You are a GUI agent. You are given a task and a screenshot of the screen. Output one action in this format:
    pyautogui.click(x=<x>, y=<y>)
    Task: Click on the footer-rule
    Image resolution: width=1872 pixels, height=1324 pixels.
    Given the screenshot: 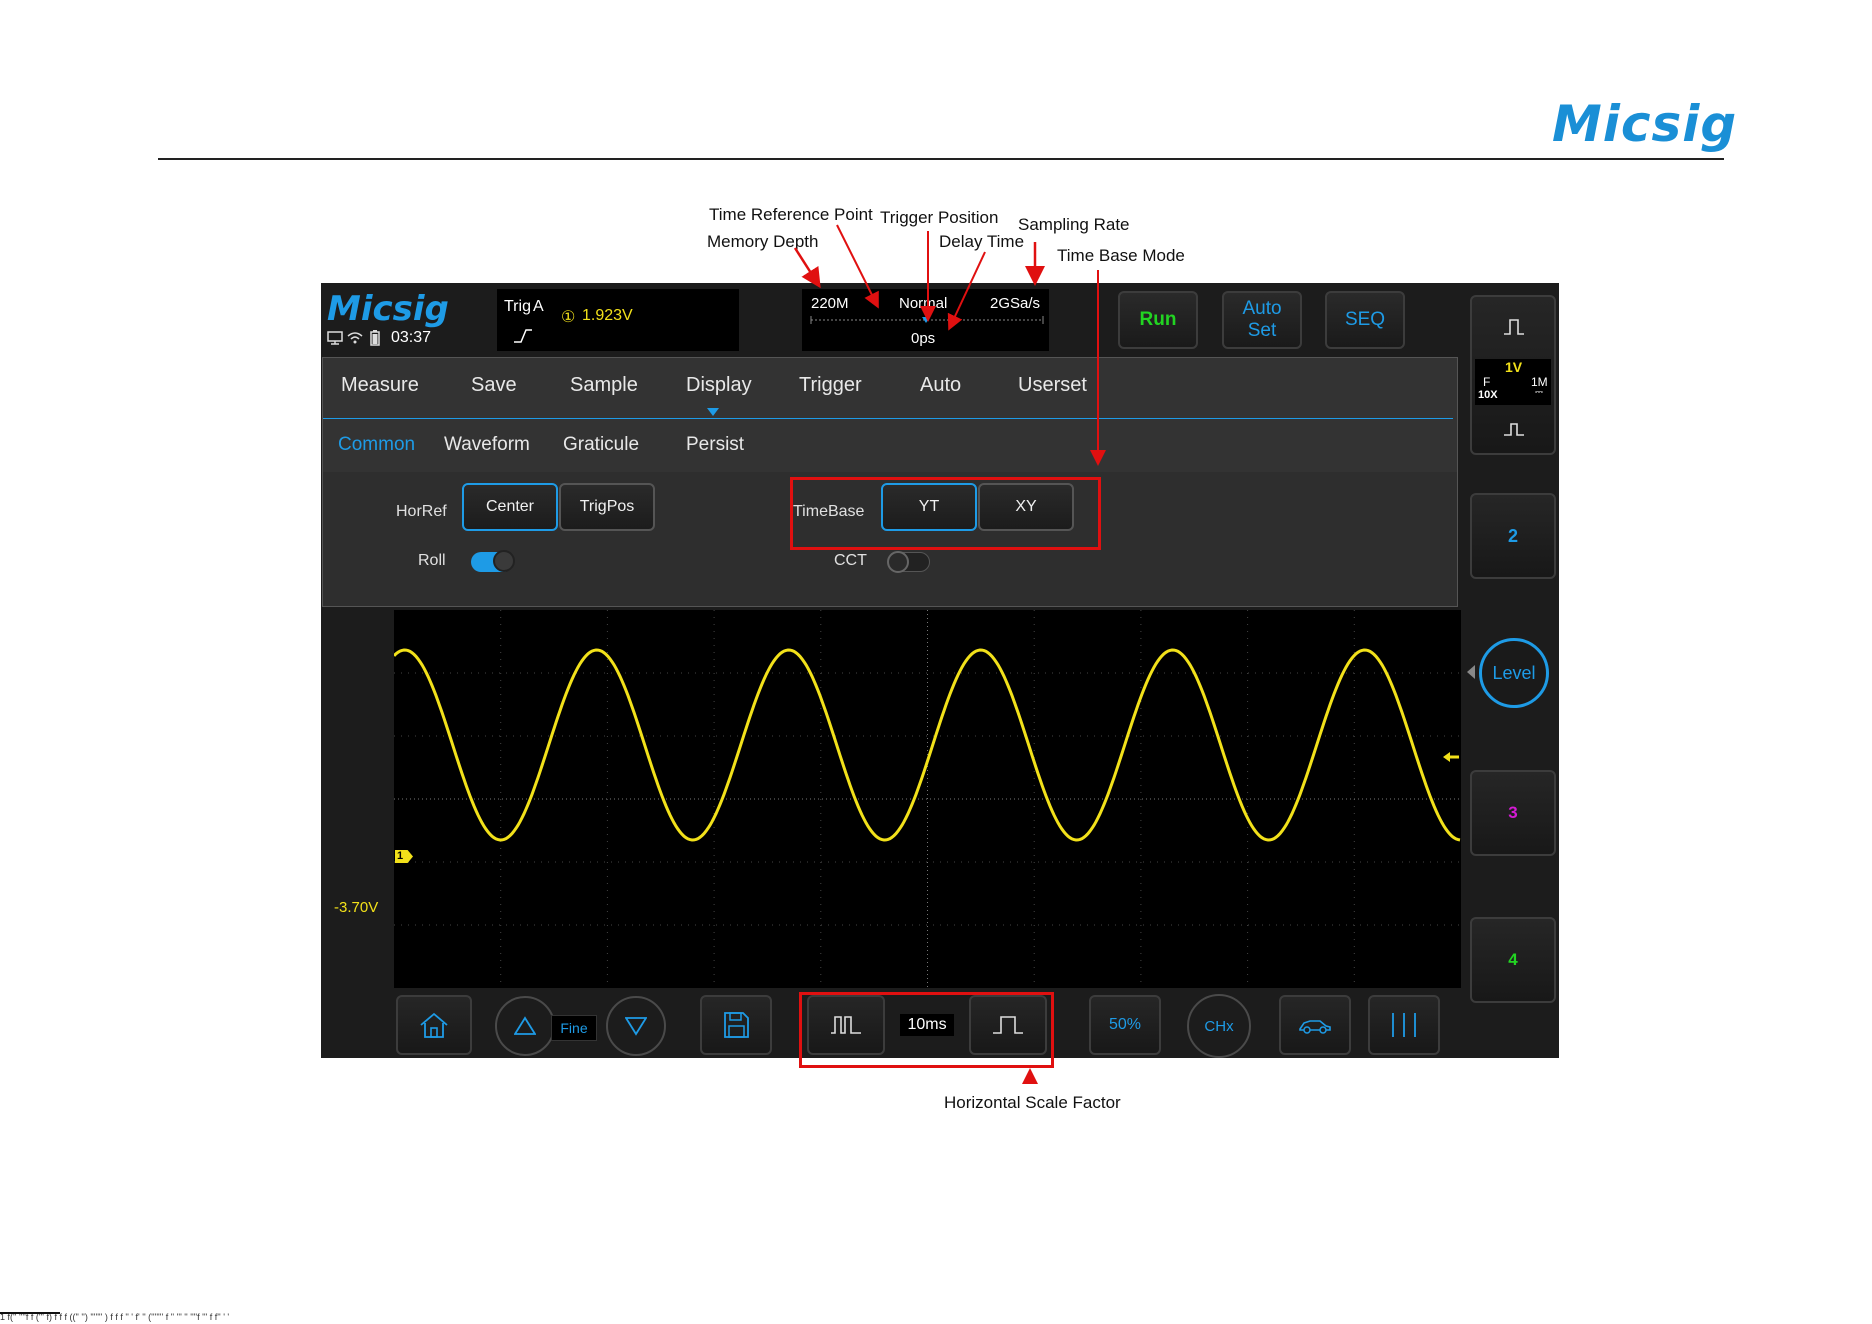 What is the action you would take?
    pyautogui.click(x=30, y=1313)
    